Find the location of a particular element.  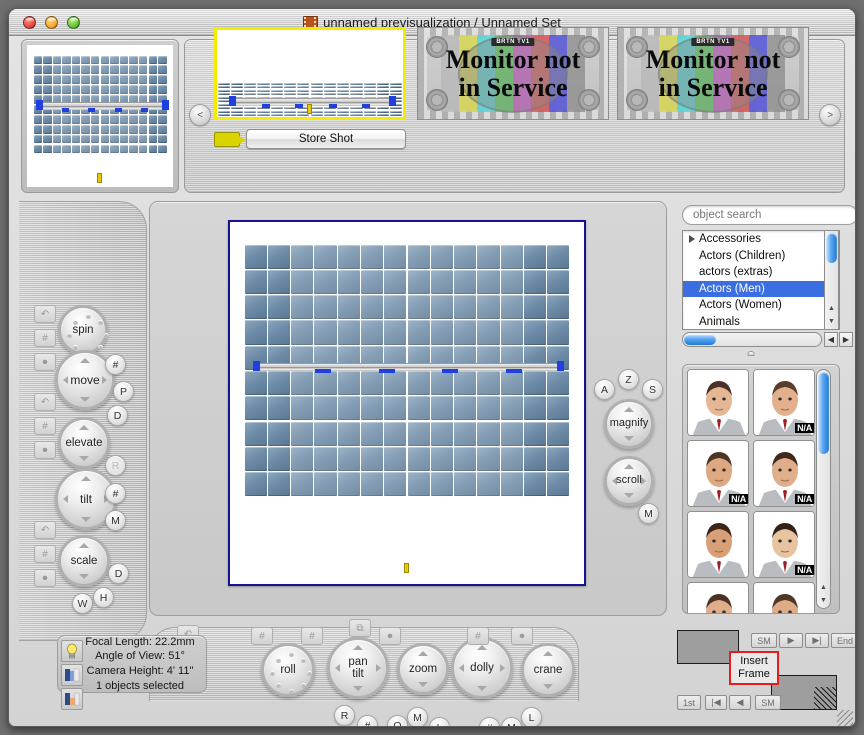

category-row: actors (extras) is located at coordinates (761, 272).